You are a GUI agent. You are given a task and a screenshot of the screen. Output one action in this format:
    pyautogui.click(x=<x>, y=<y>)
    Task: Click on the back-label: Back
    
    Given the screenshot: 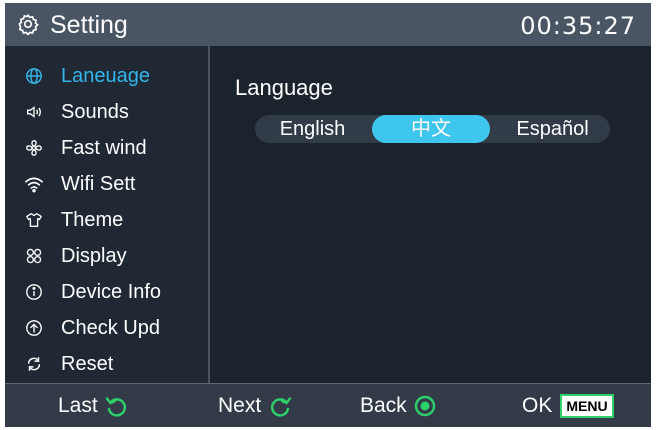 What is the action you would take?
    pyautogui.click(x=383, y=405)
    